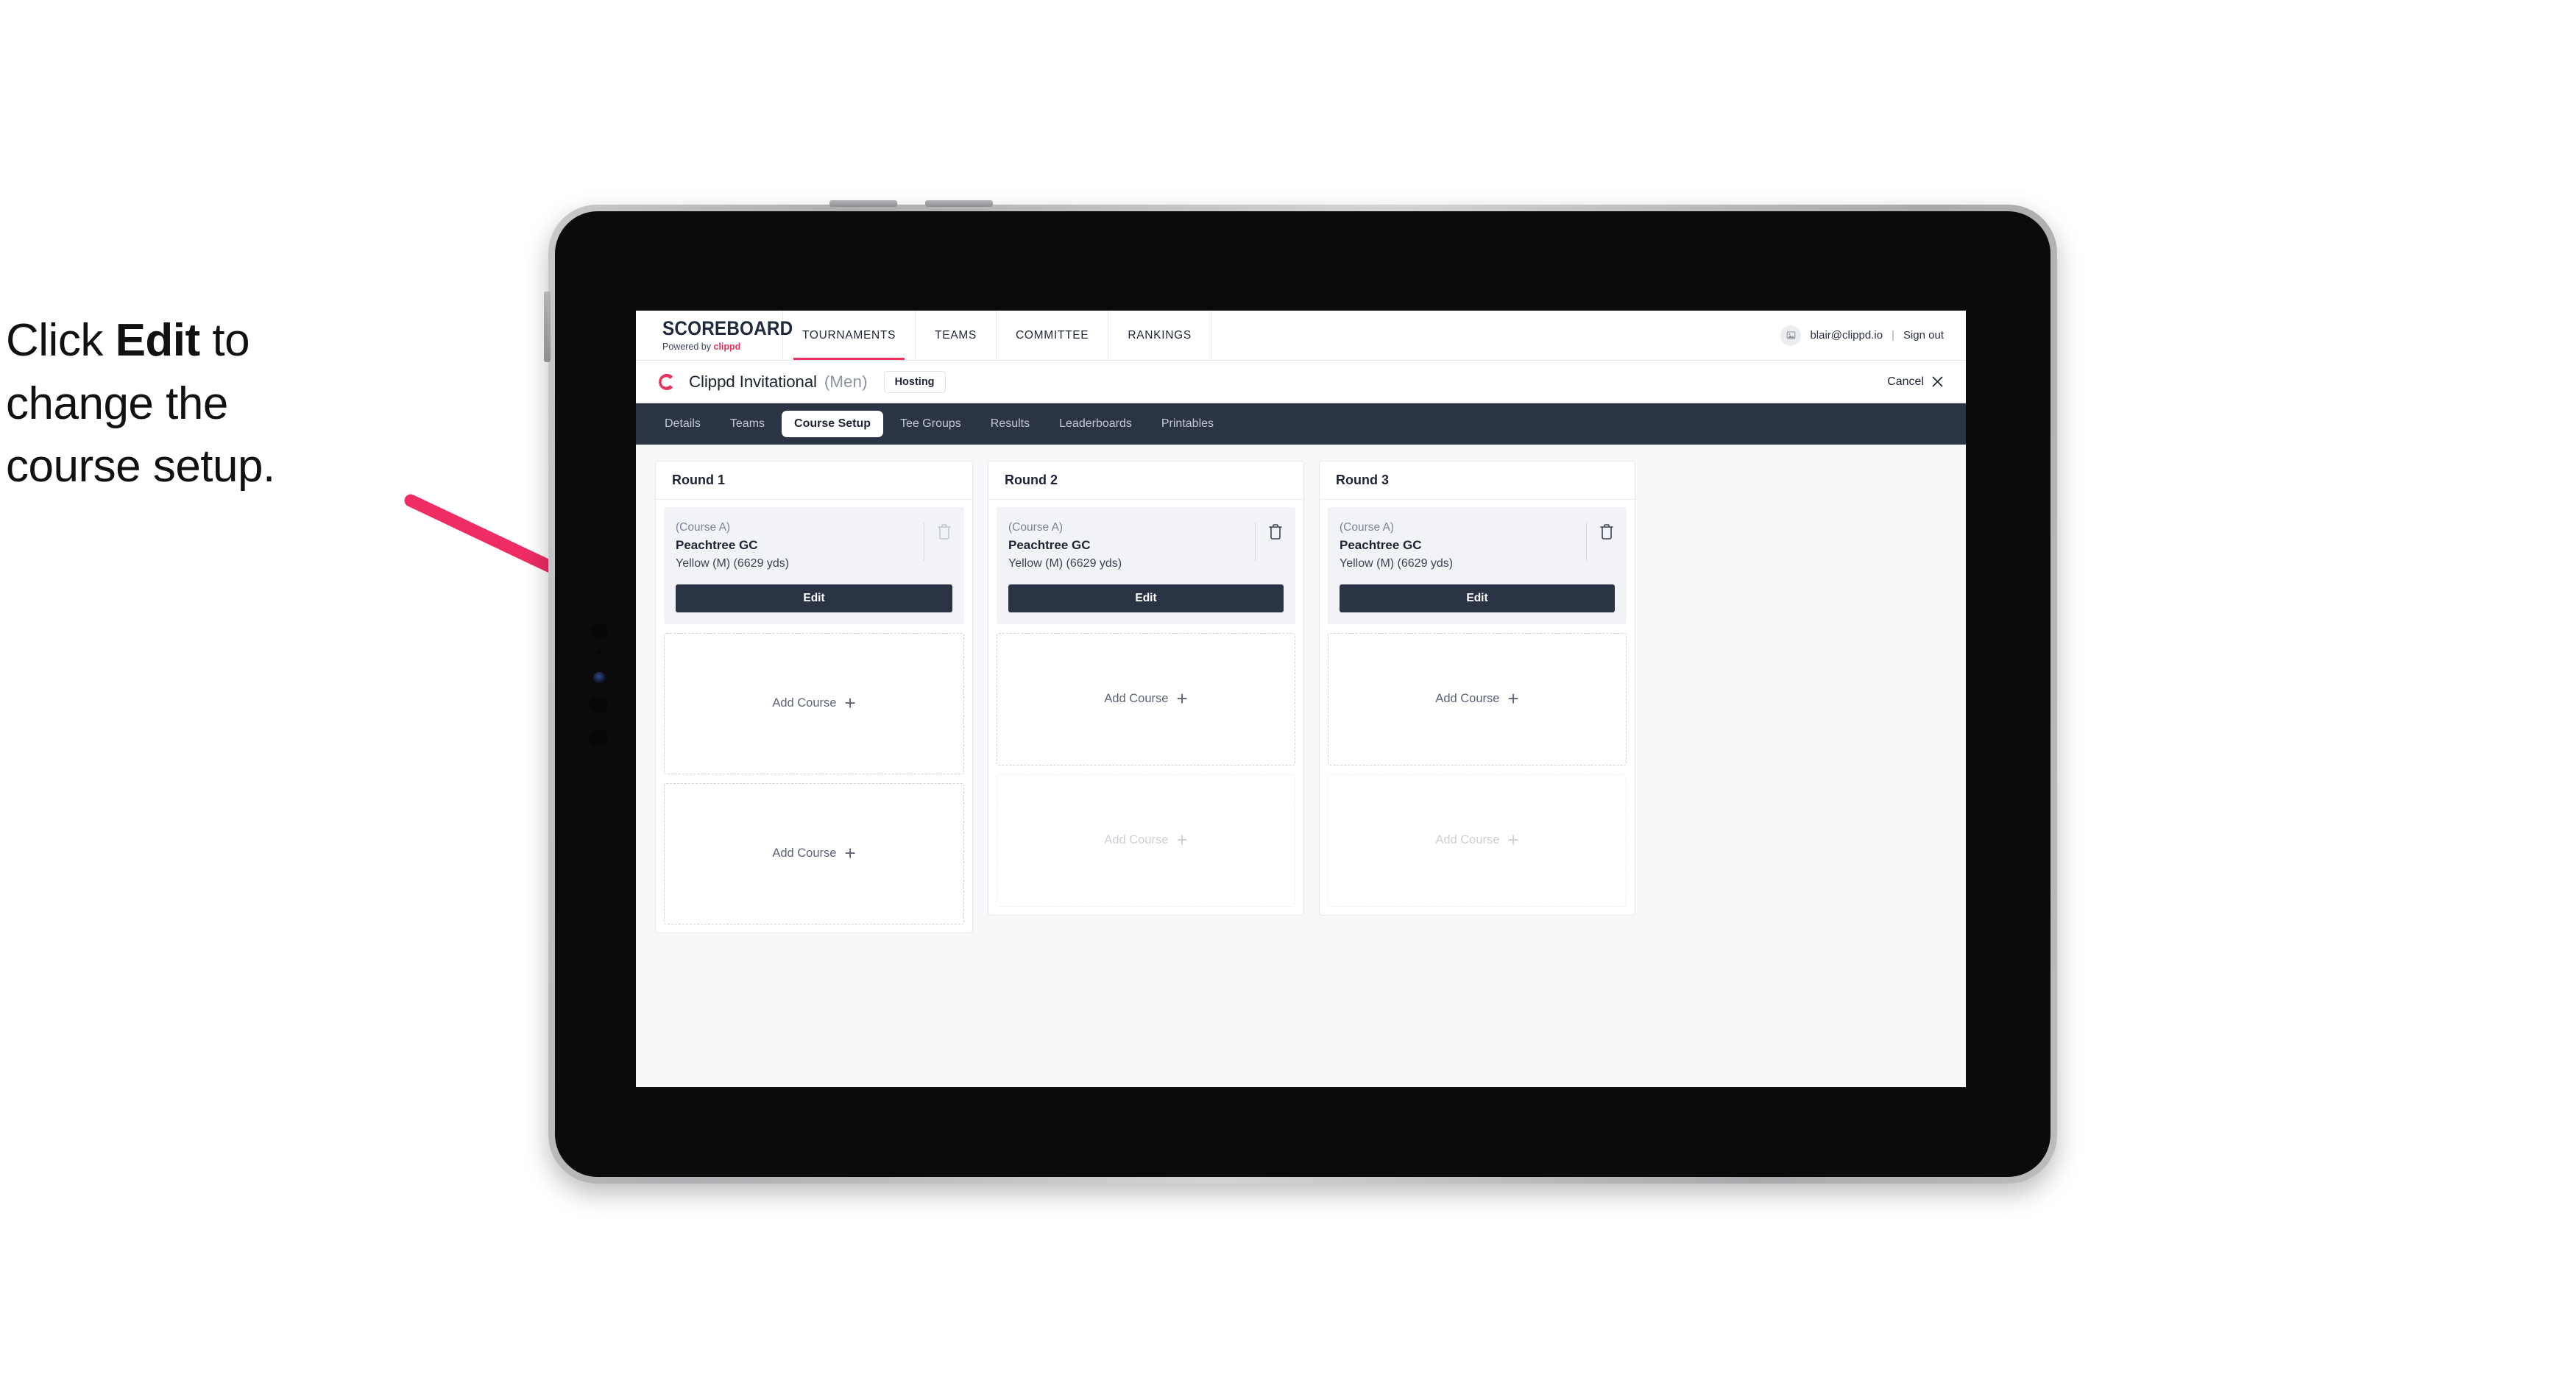 The width and height of the screenshot is (2576, 1386). I want to click on speaker-hole-icon, so click(598, 705).